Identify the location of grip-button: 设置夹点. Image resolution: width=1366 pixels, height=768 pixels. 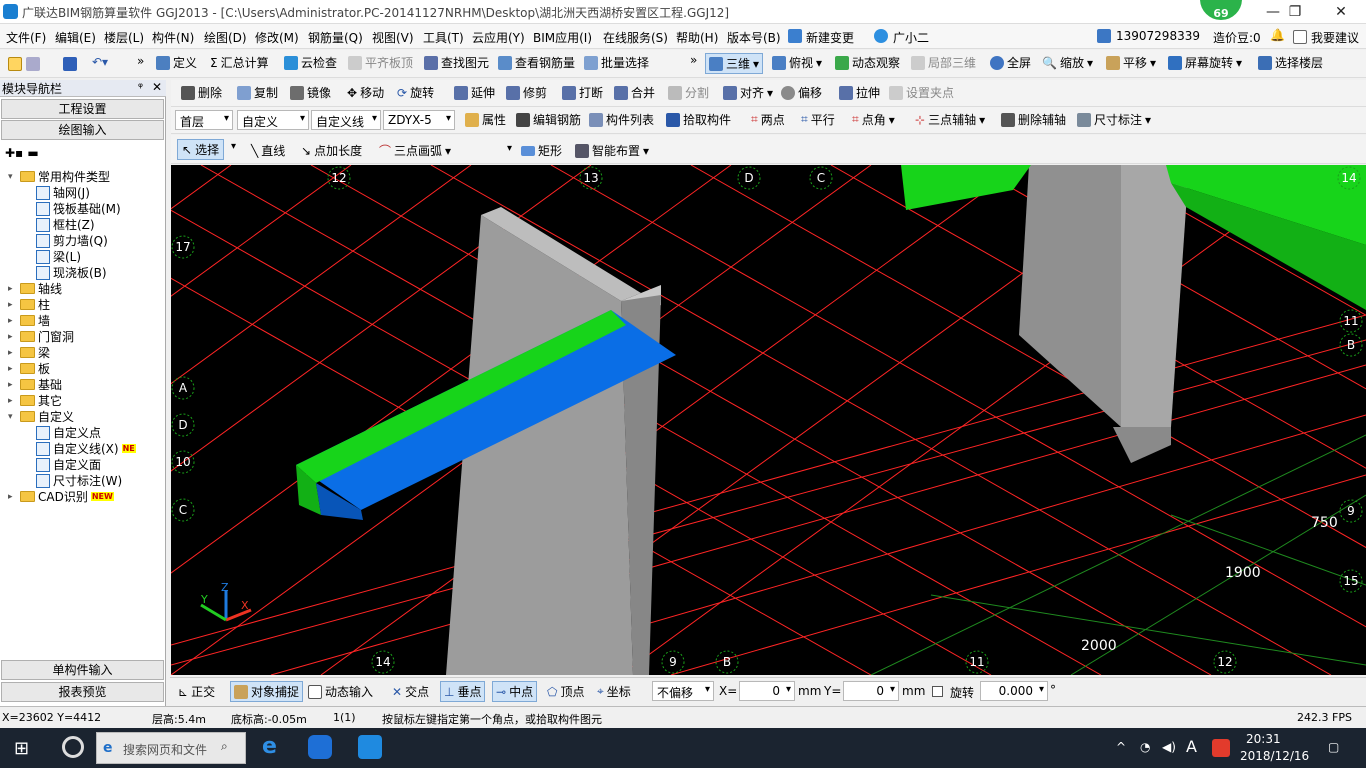
(921, 92).